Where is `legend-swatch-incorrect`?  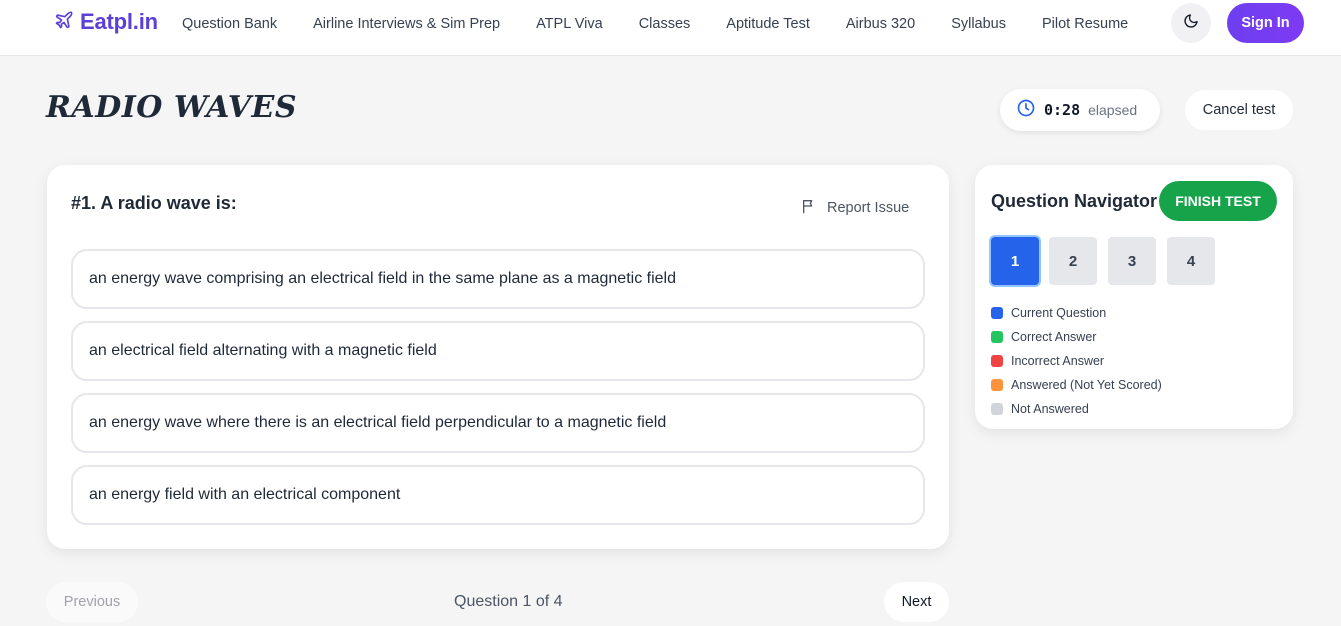 legend-swatch-incorrect is located at coordinates (997, 361).